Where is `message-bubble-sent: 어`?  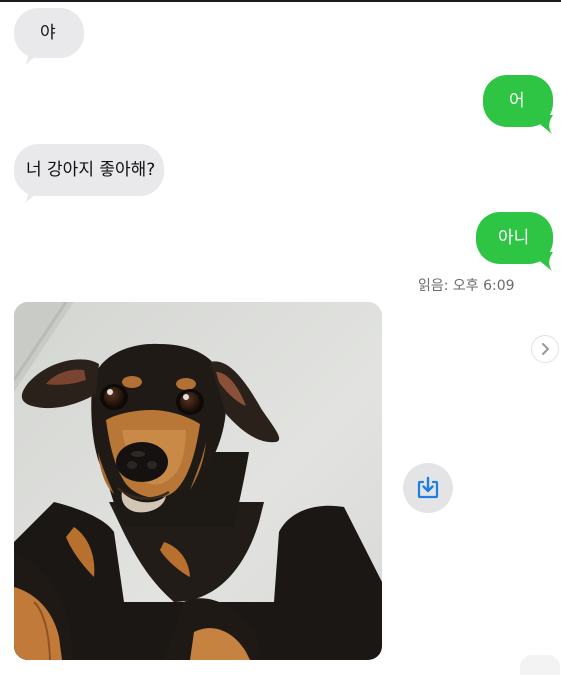
message-bubble-sent: 어 is located at coordinates (518, 104).